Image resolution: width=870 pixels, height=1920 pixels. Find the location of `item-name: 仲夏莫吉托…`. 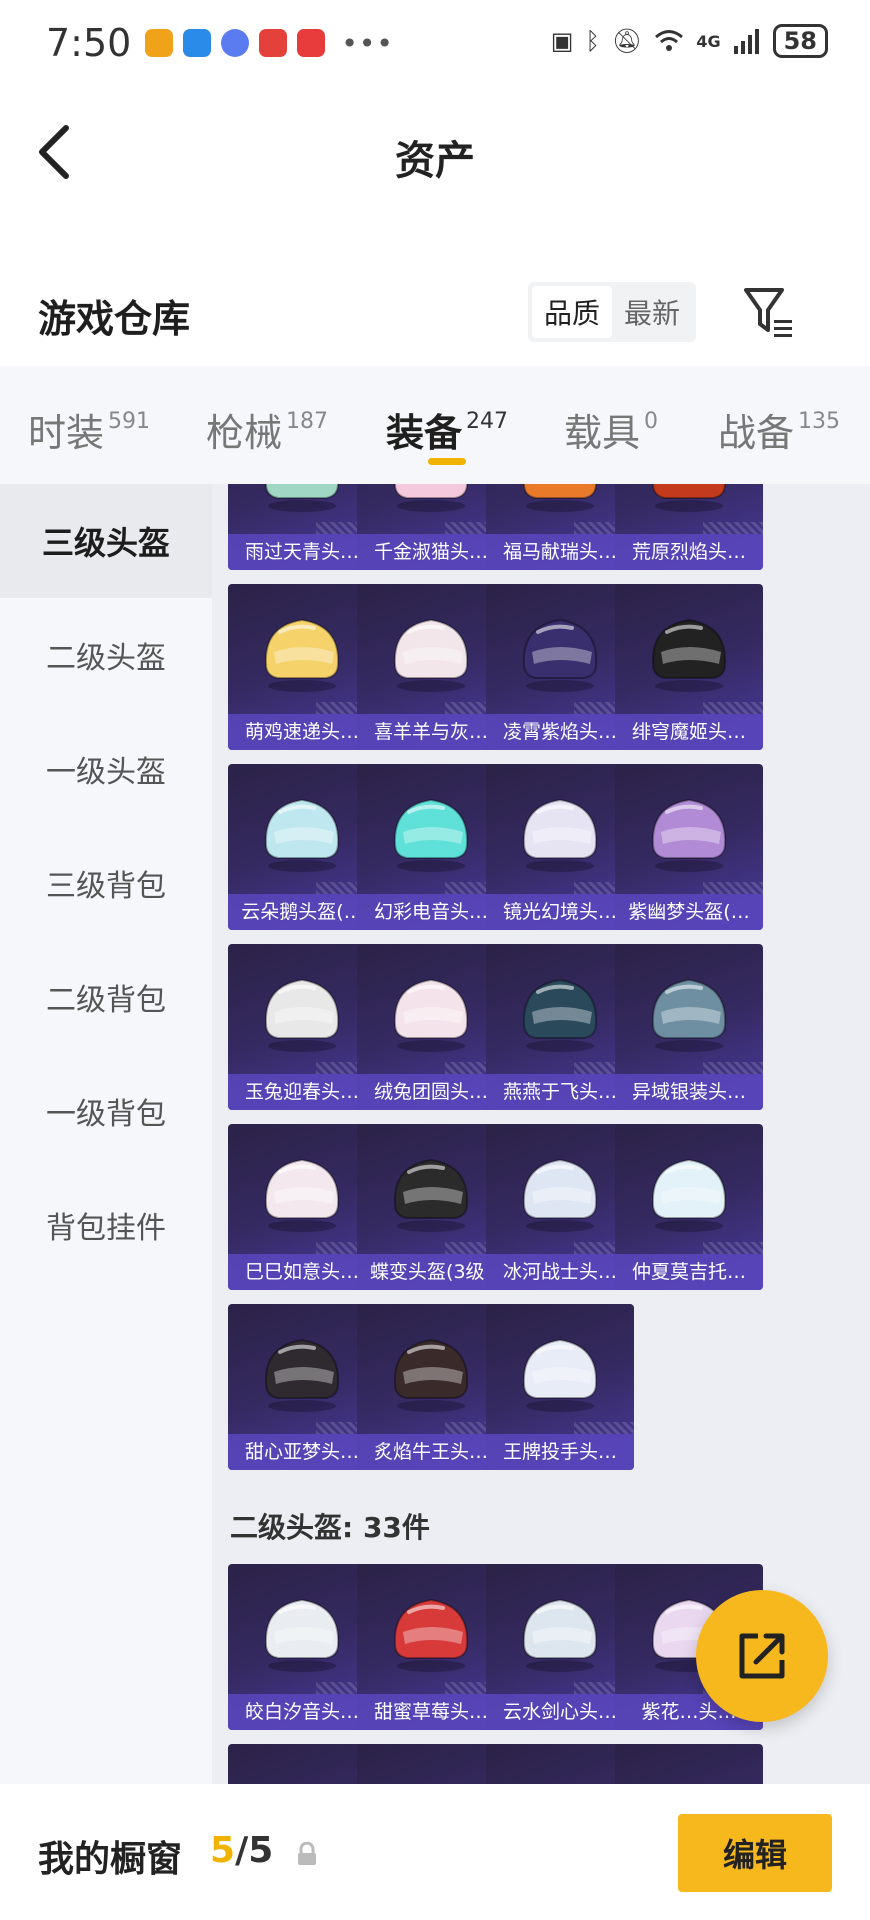

item-name: 仲夏莫吉托… is located at coordinates (689, 1272).